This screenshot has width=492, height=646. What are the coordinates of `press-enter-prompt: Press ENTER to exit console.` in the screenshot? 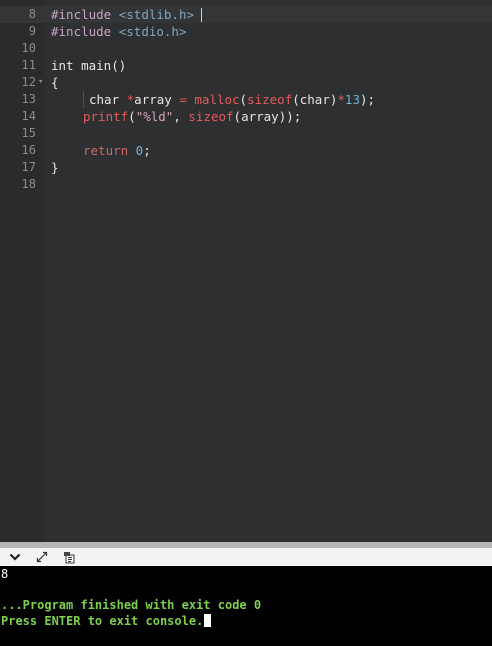 It's located at (106, 621).